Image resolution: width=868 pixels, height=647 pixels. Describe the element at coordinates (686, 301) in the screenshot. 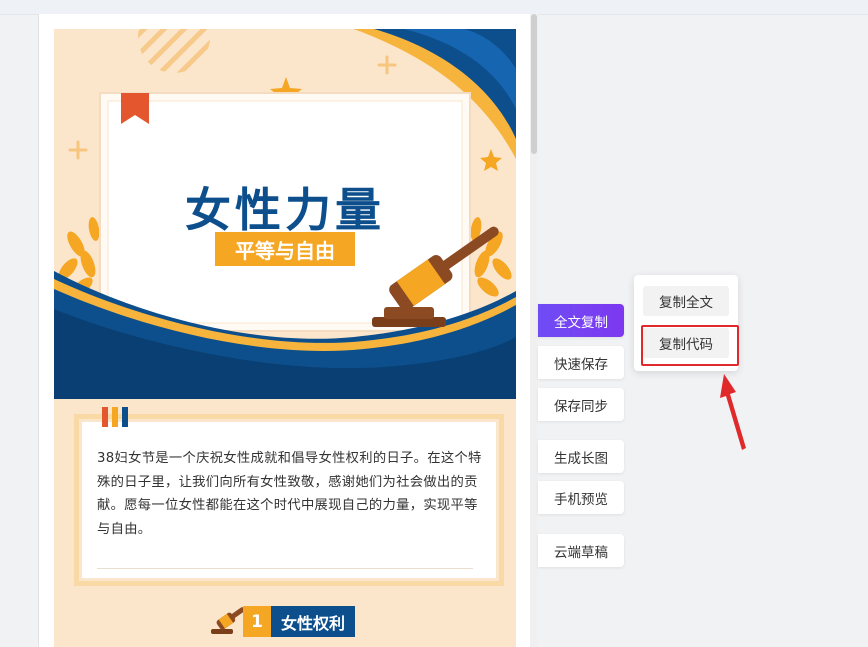

I see `copy-full-text-button: 复制全文` at that location.